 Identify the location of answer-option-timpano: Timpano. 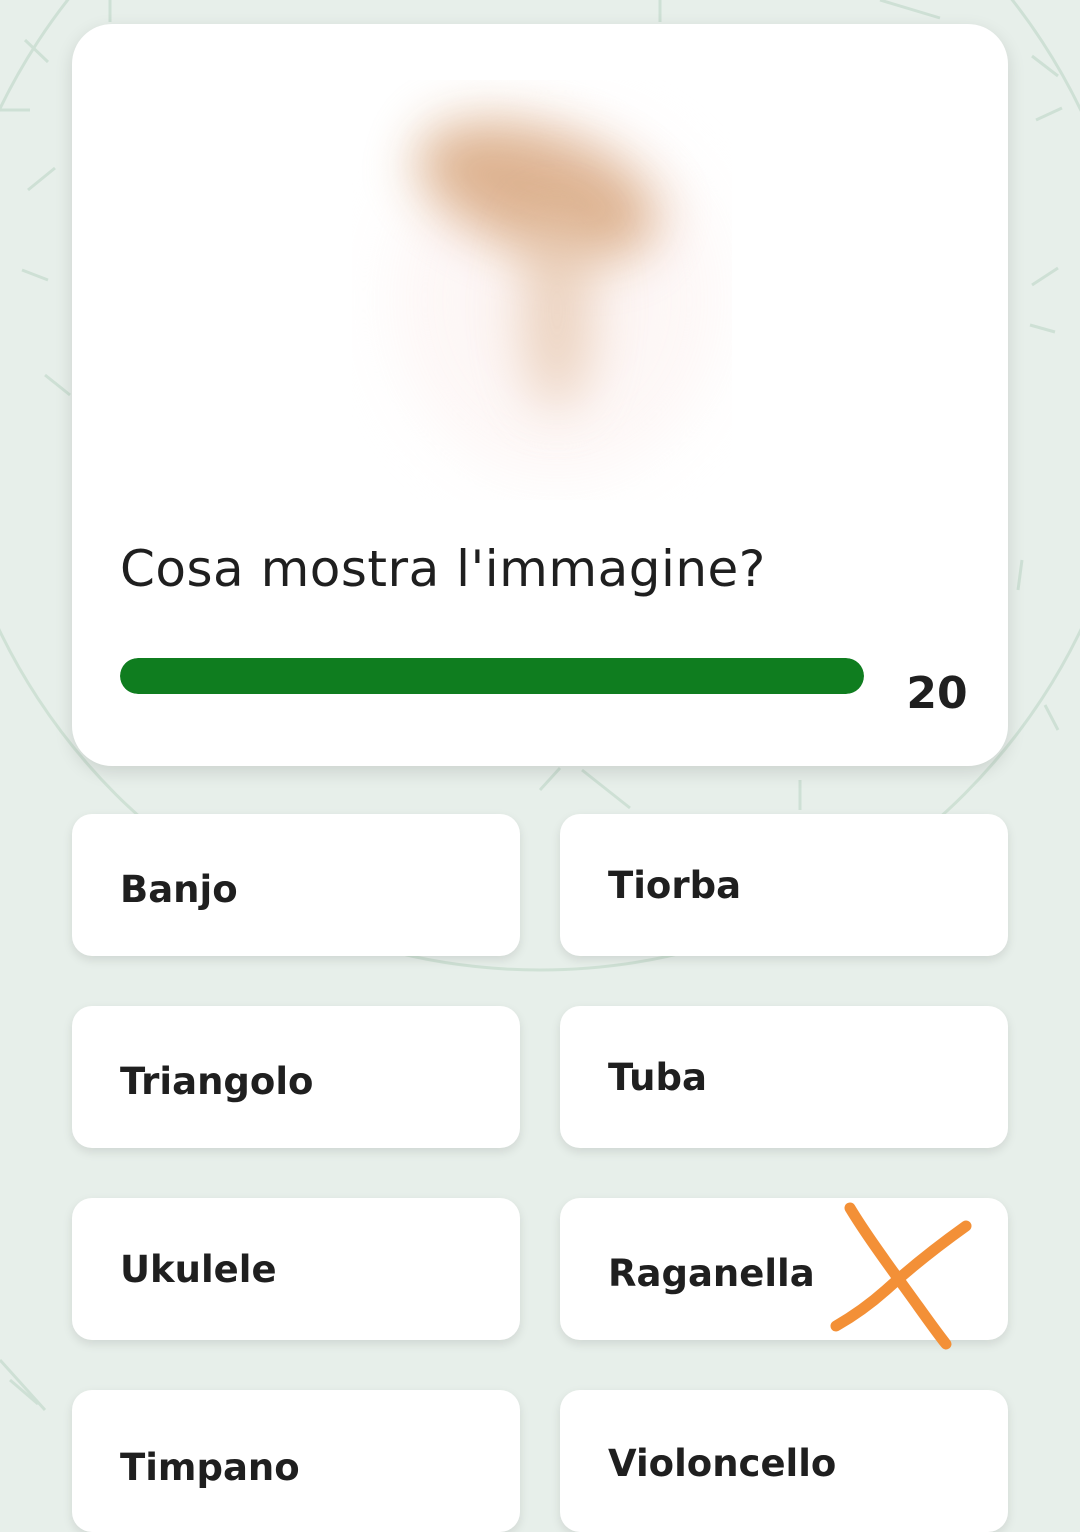
(296, 1461).